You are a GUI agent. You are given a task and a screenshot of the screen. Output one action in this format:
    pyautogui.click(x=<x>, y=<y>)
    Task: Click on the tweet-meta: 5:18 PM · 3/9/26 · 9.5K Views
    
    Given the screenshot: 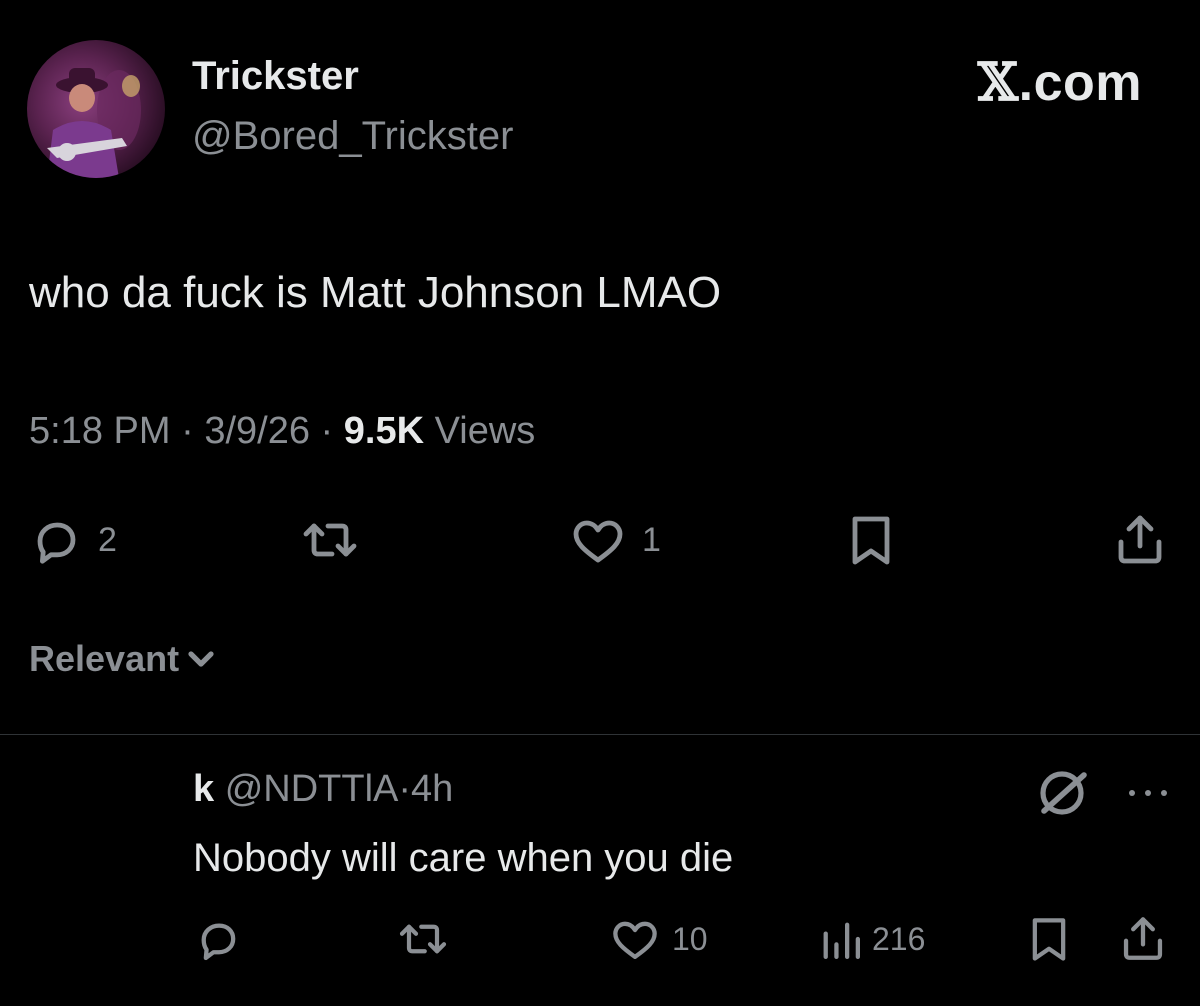 What is the action you would take?
    pyautogui.click(x=282, y=431)
    